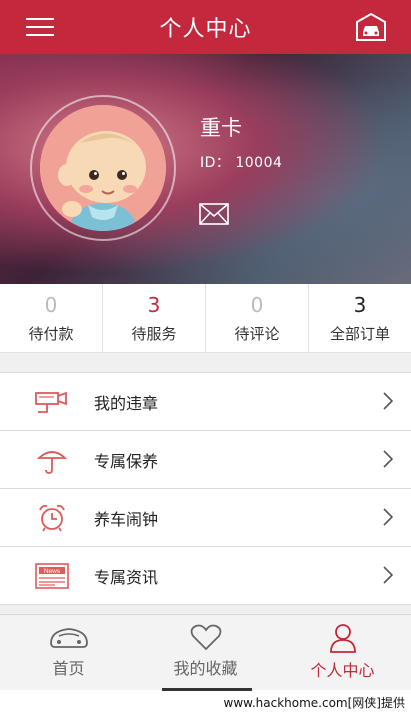 This screenshot has width=411, height=717. Describe the element at coordinates (359, 333) in the screenshot. I see `count-label: 全部订单` at that location.